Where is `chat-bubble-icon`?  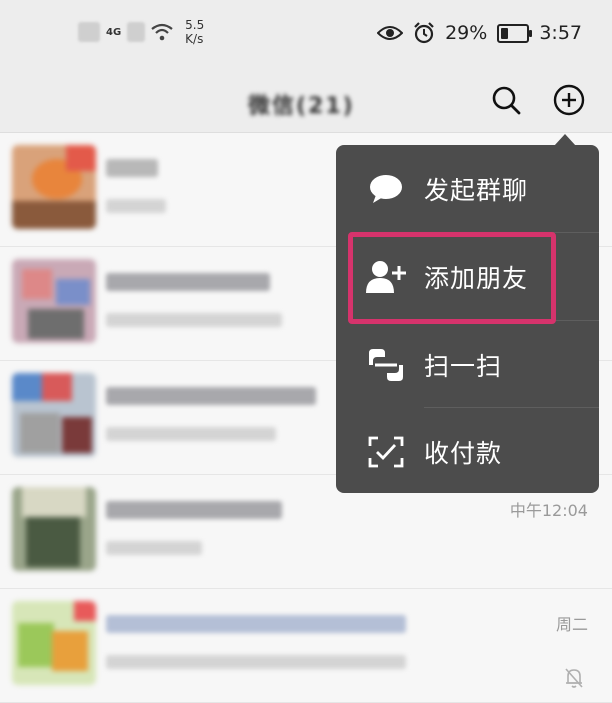 chat-bubble-icon is located at coordinates (386, 189).